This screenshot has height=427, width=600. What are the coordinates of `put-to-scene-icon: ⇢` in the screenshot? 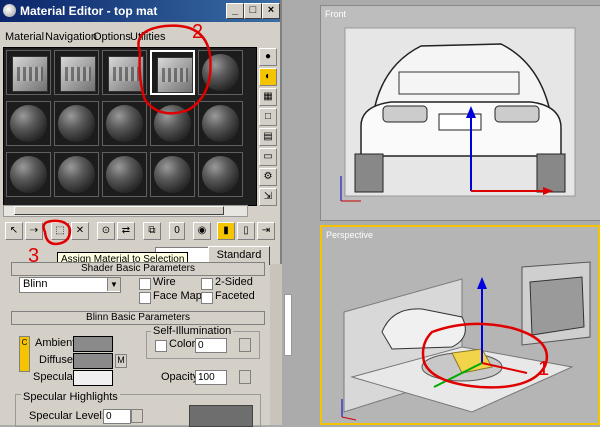 It's located at (34, 231).